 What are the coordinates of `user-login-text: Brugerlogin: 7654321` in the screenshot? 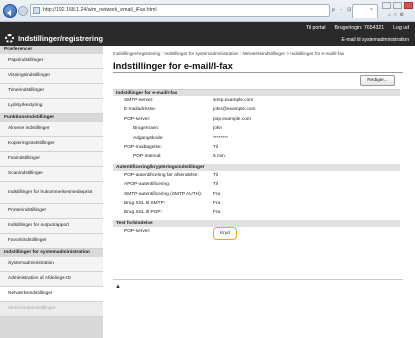 It's located at (359, 28).